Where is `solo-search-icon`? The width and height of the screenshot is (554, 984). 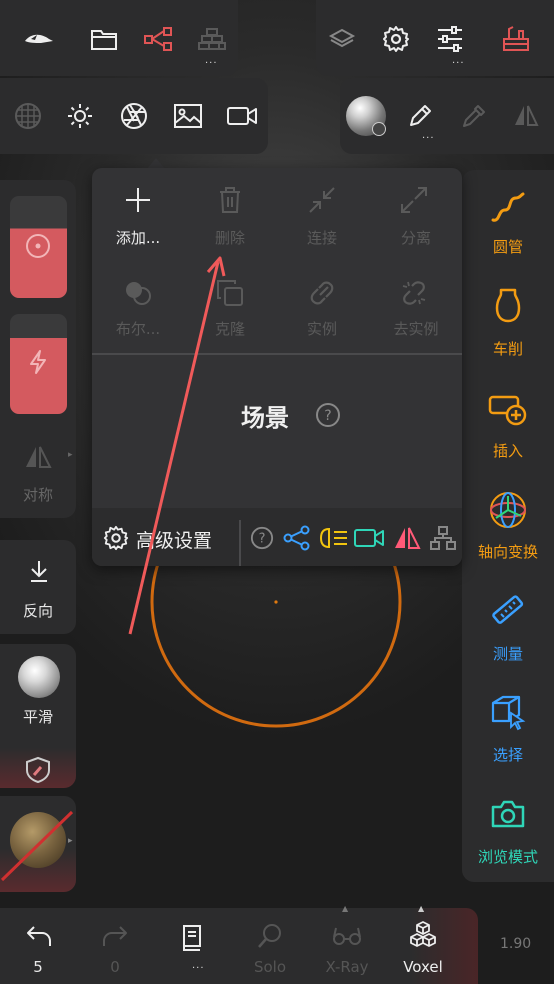
solo-search-icon is located at coordinates (270, 936).